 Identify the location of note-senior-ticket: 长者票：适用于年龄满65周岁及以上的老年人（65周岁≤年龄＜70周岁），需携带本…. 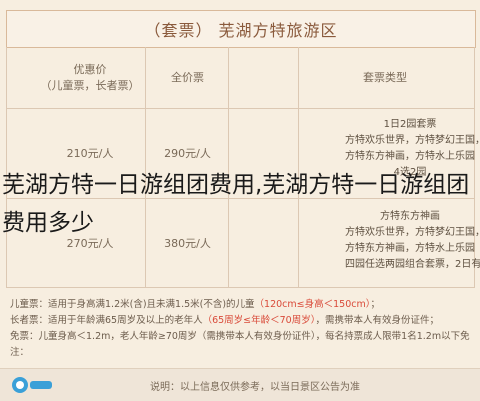
(240, 319).